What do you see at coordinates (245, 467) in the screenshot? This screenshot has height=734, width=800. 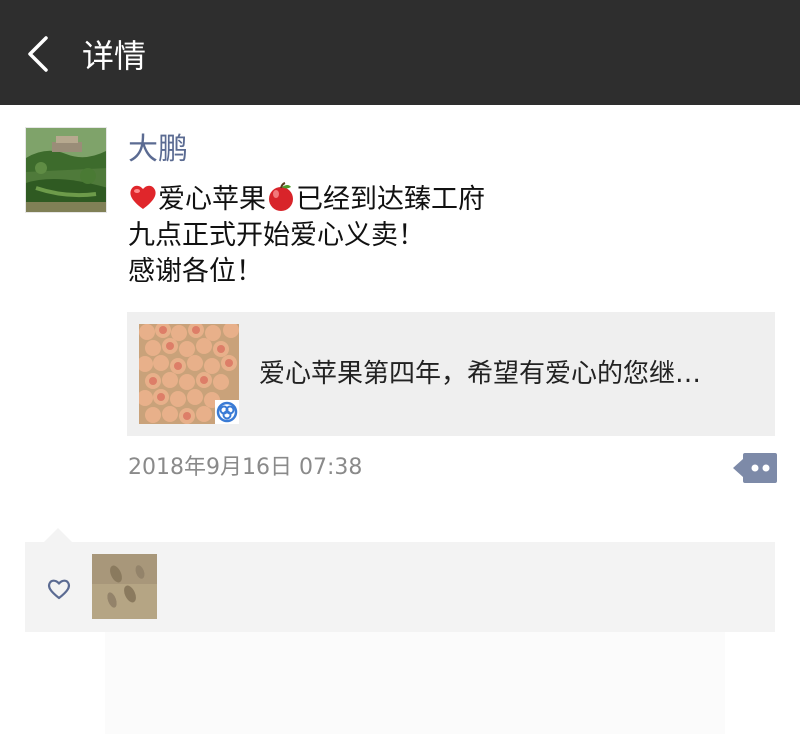 I see `post-timestamp: 2018年9月16日 07:38` at bounding box center [245, 467].